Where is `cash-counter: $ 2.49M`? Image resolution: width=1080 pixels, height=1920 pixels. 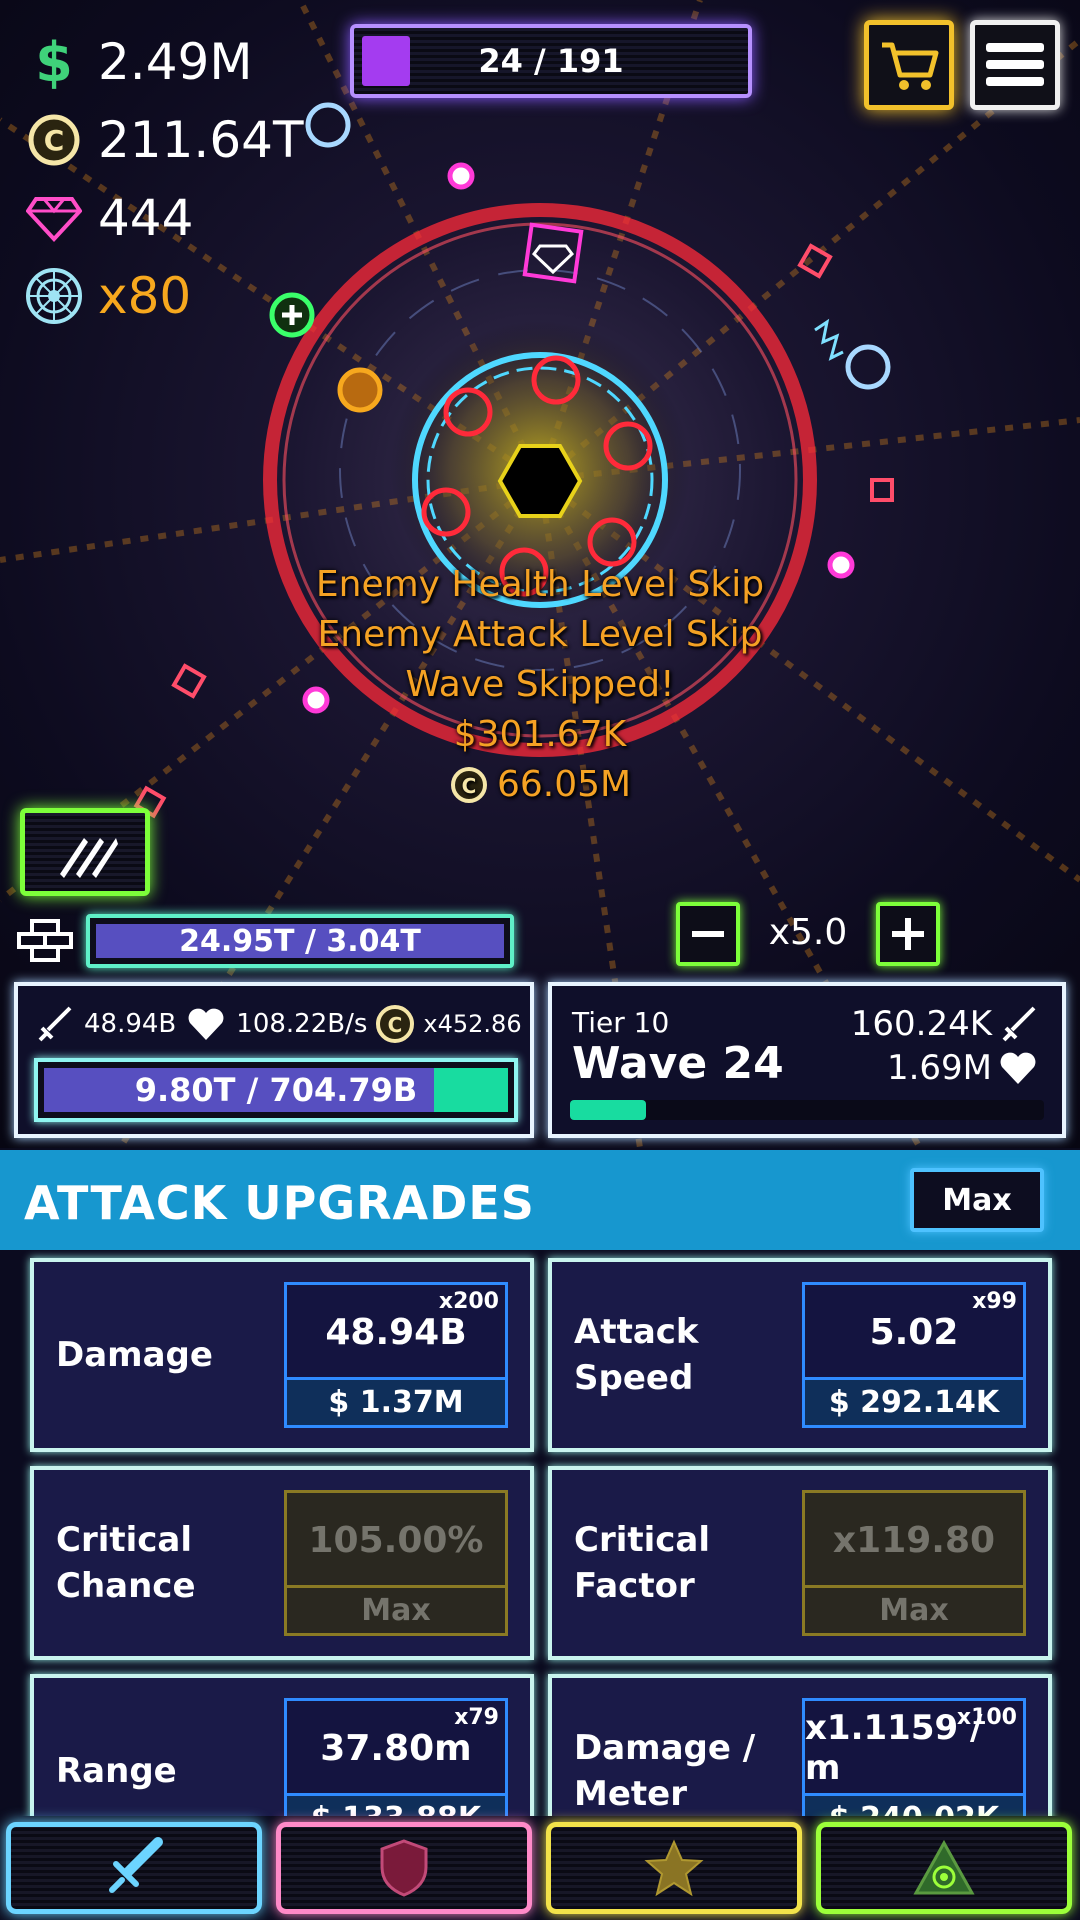
cash-counter: $ 2.49M is located at coordinates (138, 62).